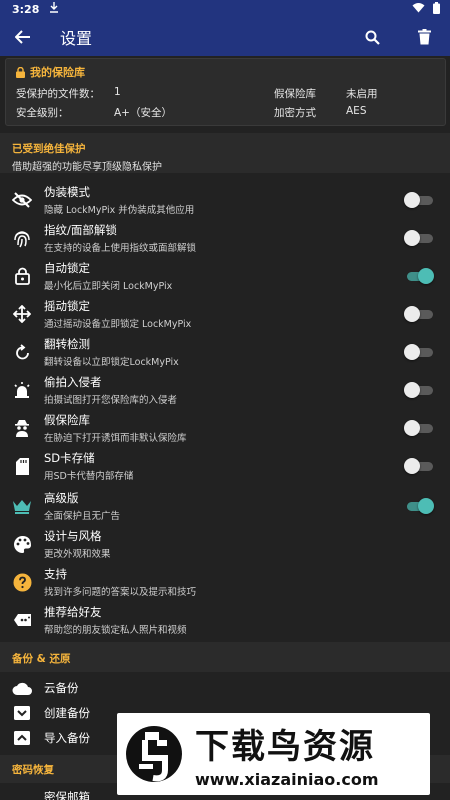  I want to click on encryption-label: 加密方式, so click(295, 113).